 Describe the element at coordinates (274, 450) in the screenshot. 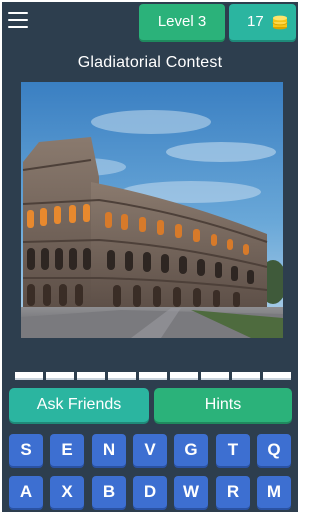

I see `letter-key: Q` at that location.